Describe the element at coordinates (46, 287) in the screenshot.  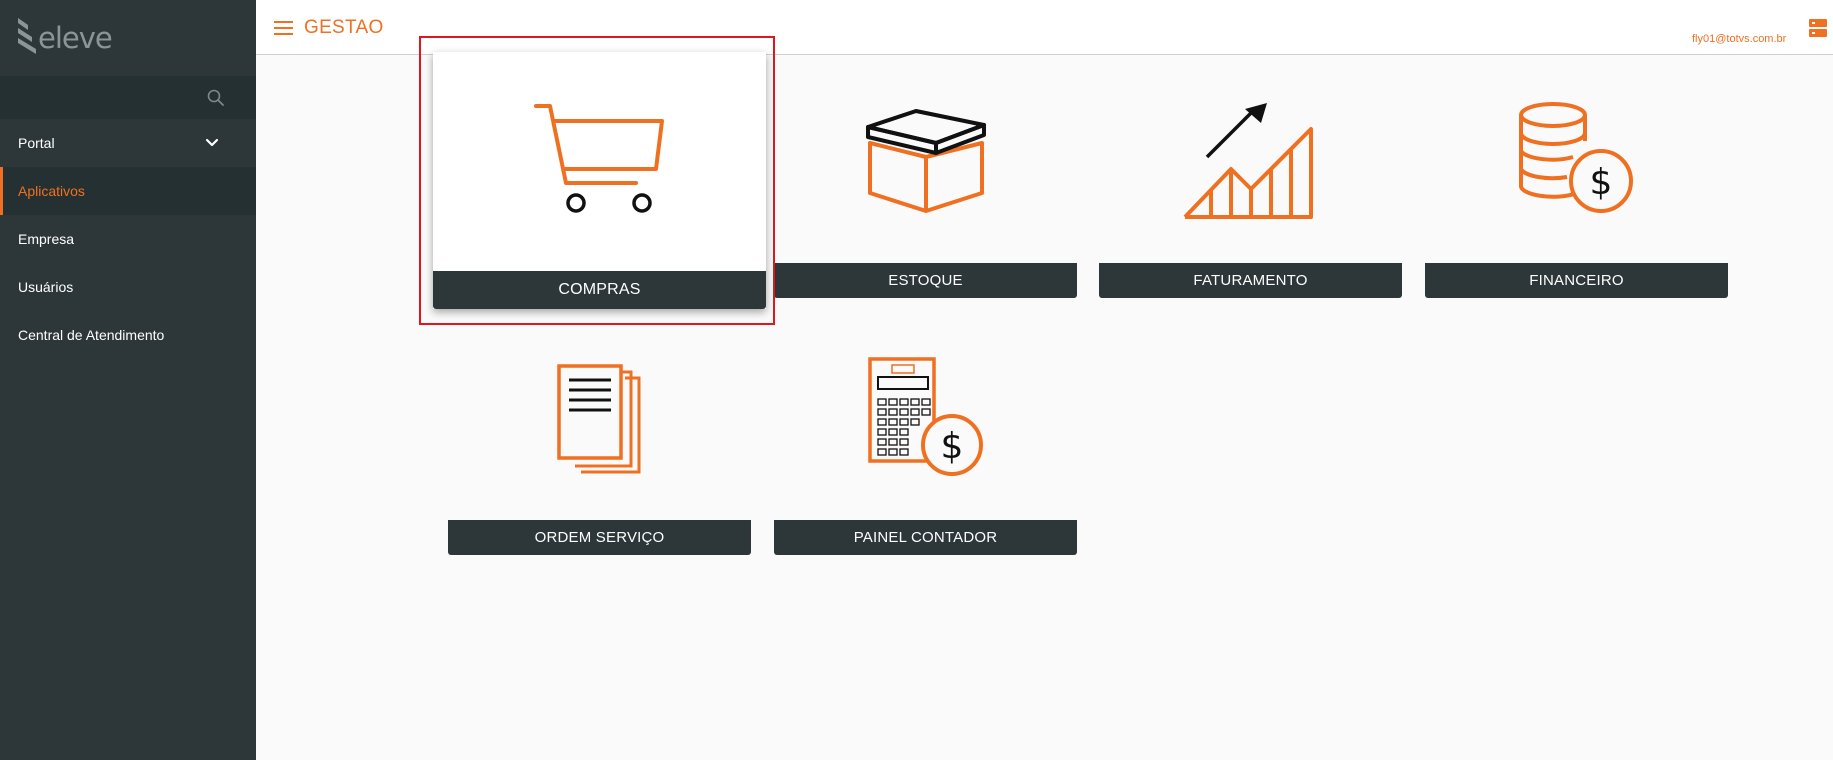
I see `sidebar-item-label: Usuários` at that location.